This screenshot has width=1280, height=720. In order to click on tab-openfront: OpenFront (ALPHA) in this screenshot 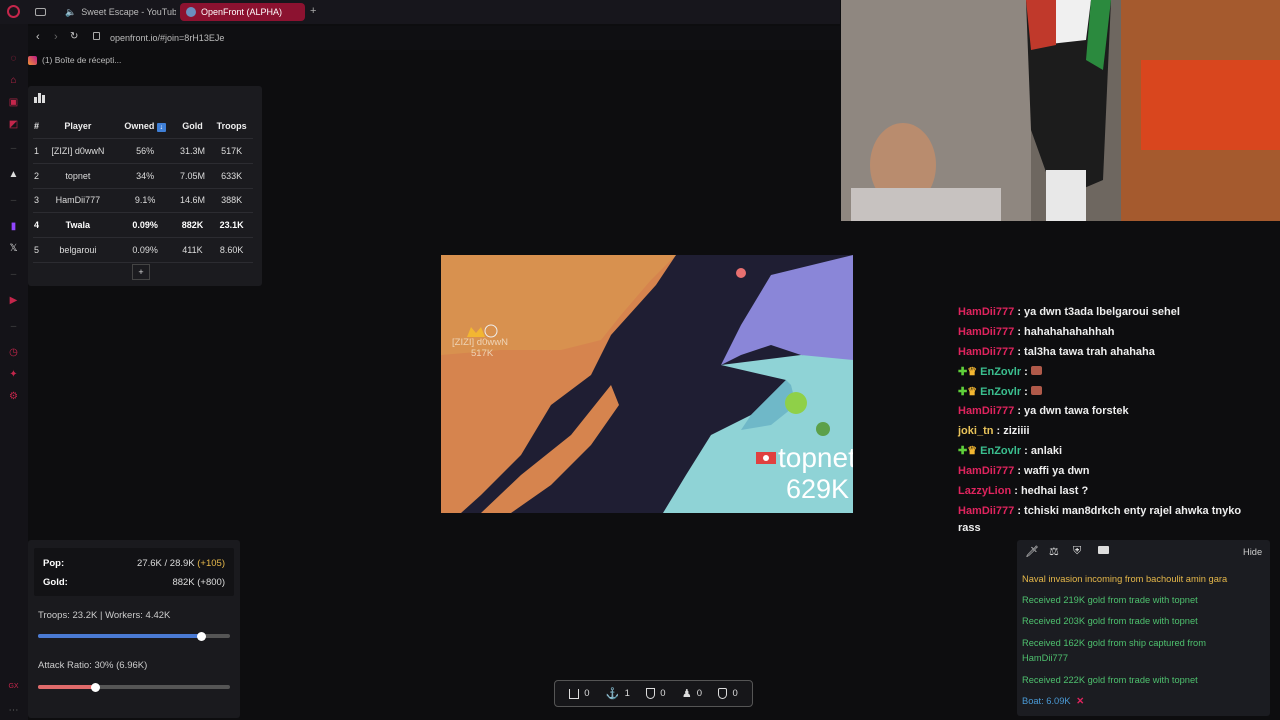, I will do `click(242, 12)`.